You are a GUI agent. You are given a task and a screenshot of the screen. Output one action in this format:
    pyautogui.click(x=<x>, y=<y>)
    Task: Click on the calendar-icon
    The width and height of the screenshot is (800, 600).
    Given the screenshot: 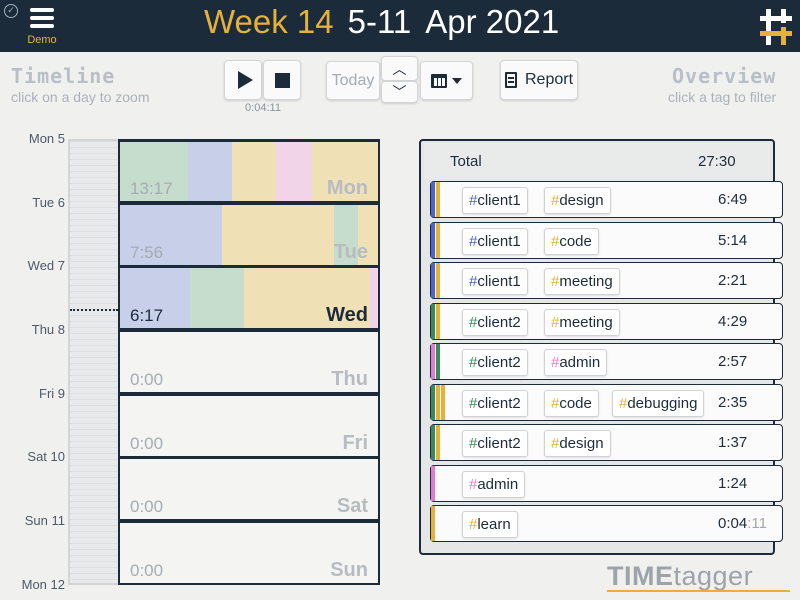 What is the action you would take?
    pyautogui.click(x=439, y=80)
    